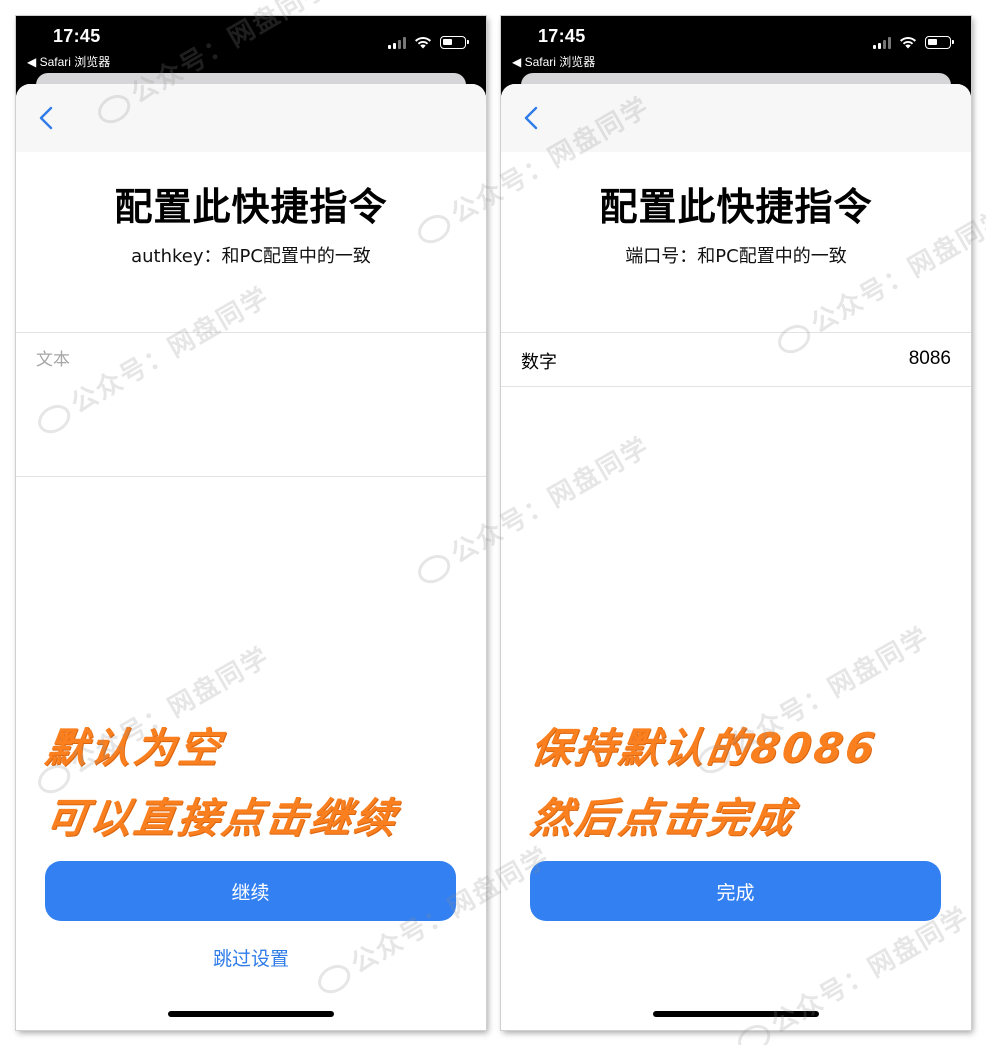 This screenshot has height=1045, width=986. What do you see at coordinates (735, 891) in the screenshot?
I see `done-button: 完成` at bounding box center [735, 891].